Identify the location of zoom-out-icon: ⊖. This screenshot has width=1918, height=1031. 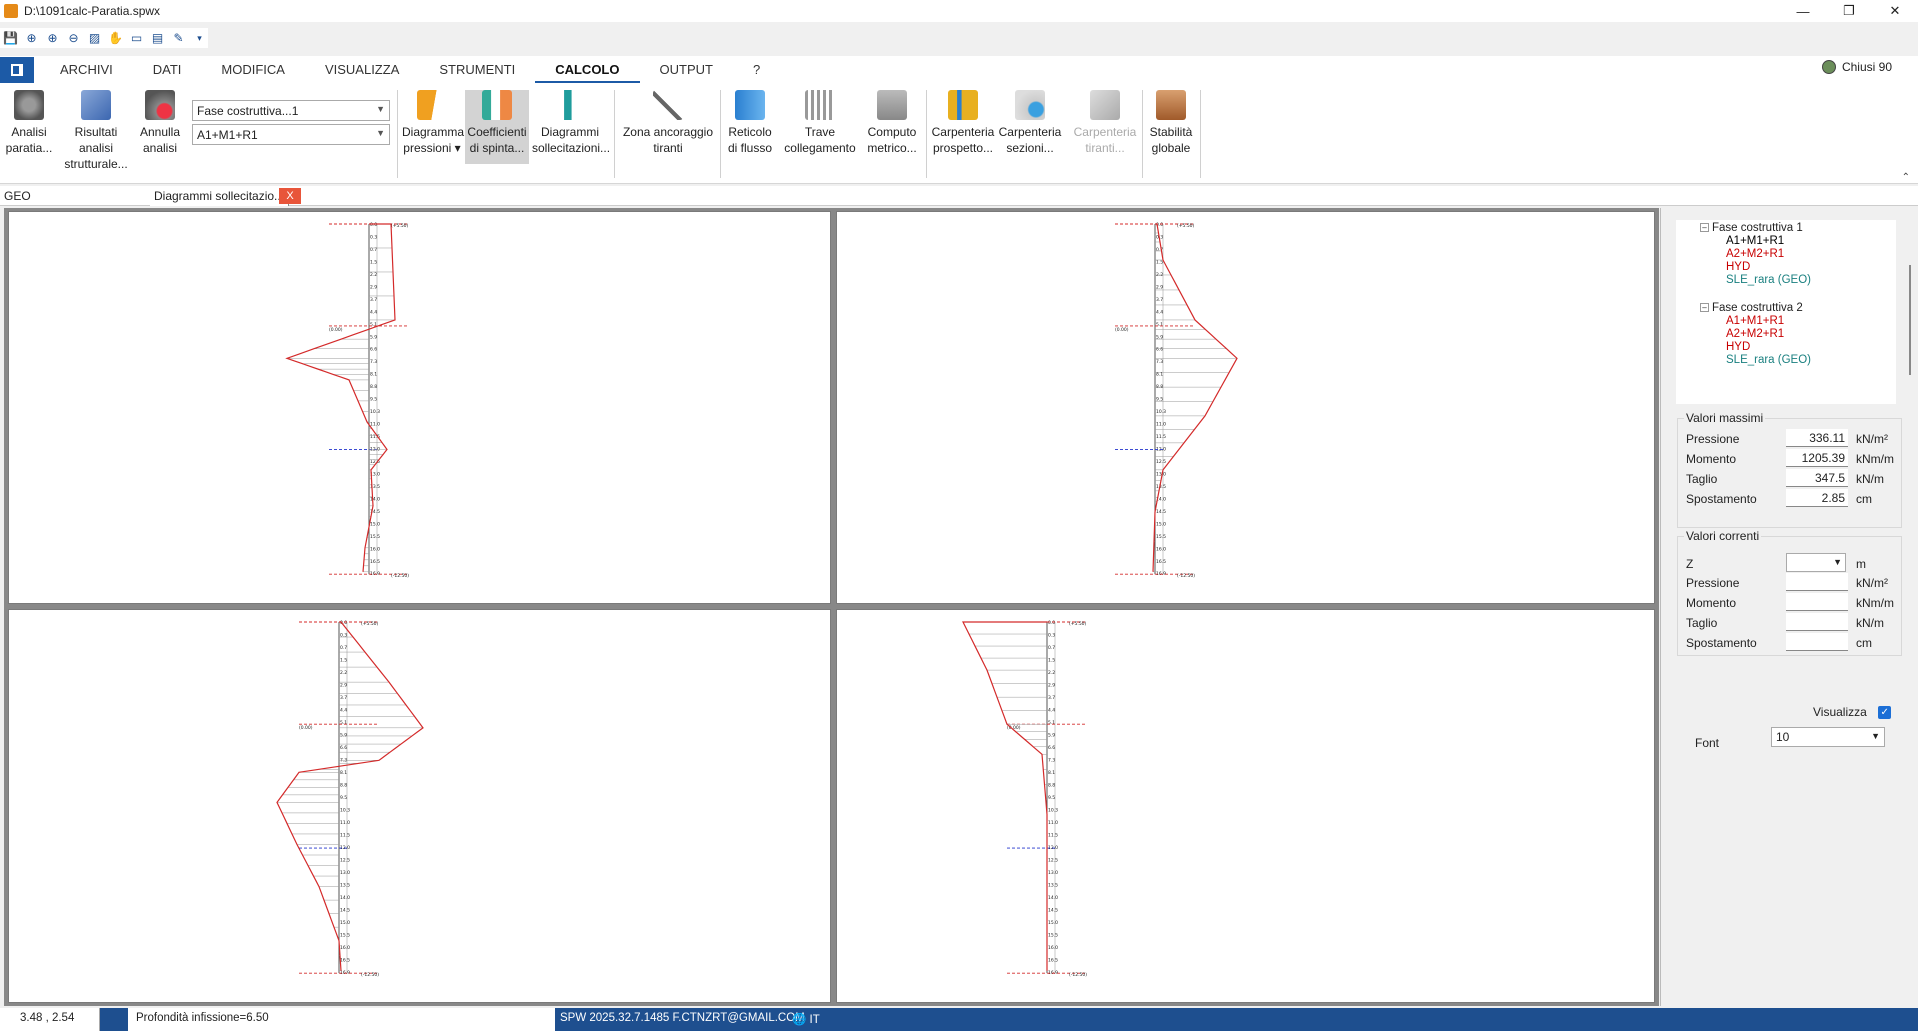
(73, 38).